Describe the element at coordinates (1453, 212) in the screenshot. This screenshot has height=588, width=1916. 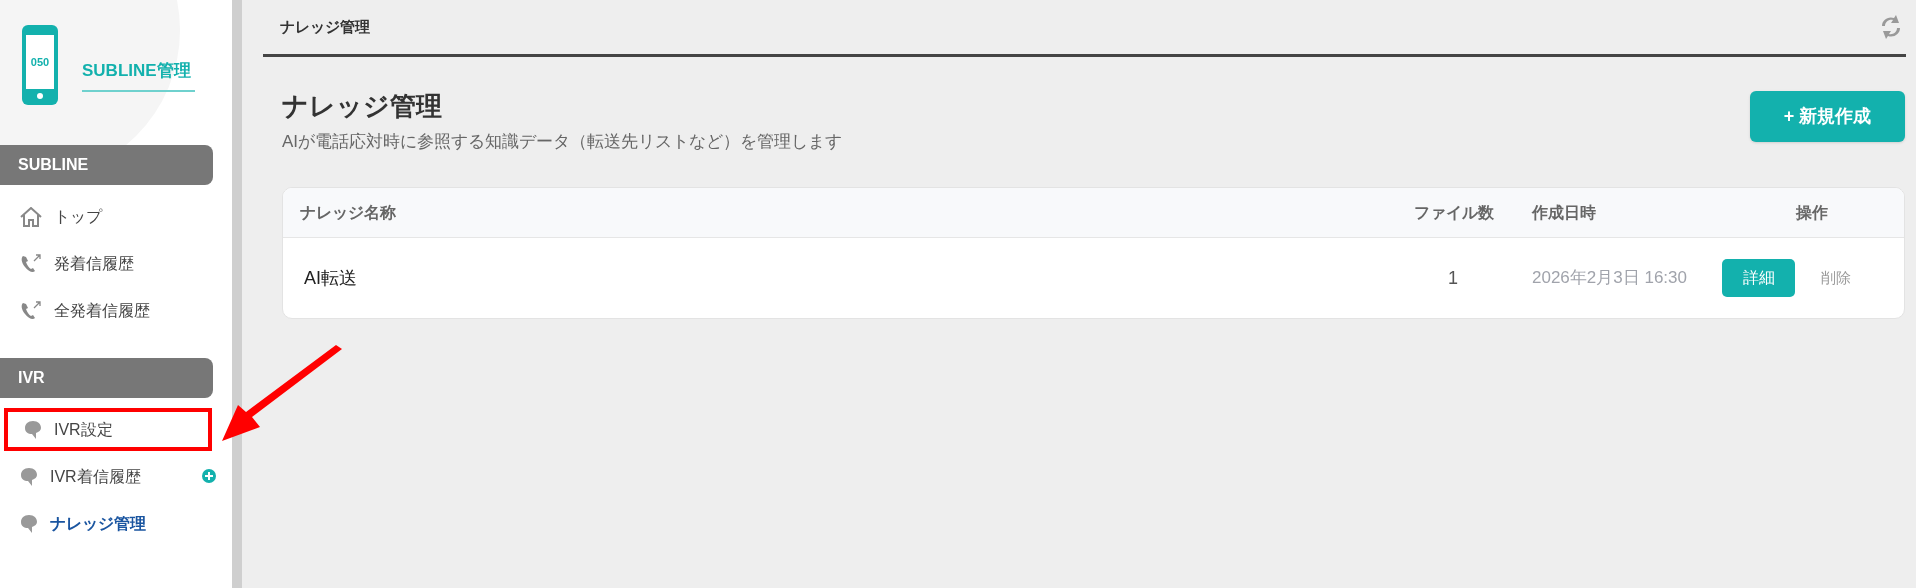
I see `column-header: ファイル数` at that location.